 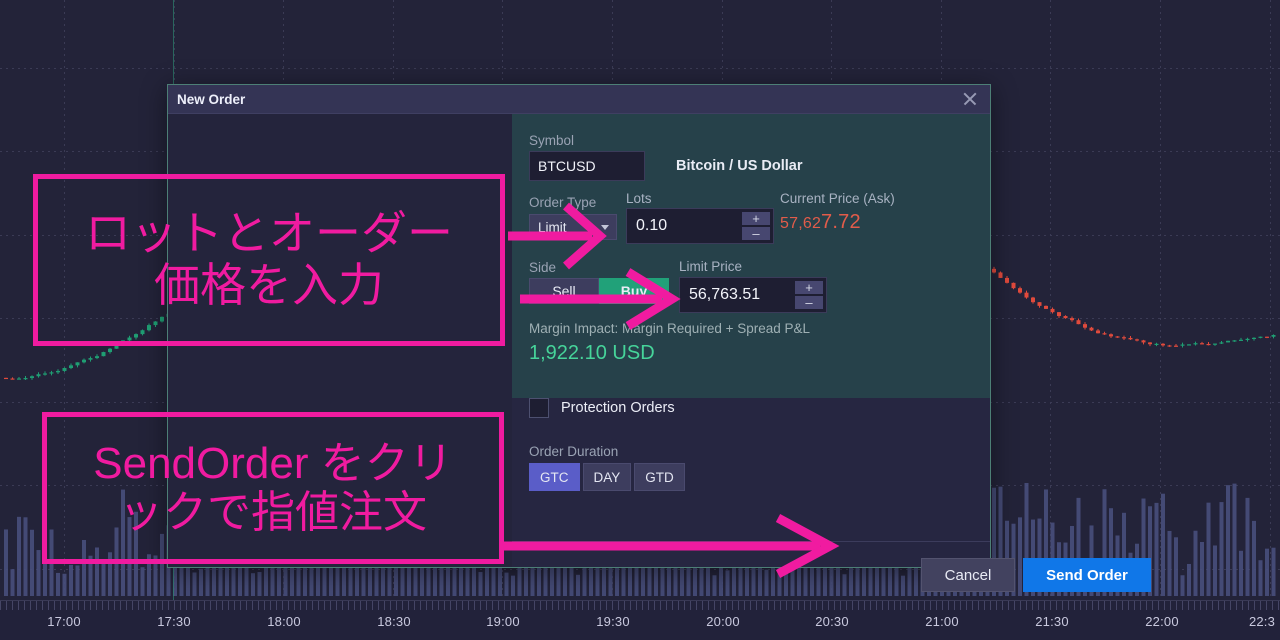 What do you see at coordinates (394, 621) in the screenshot?
I see `time-axis-label: 18:30` at bounding box center [394, 621].